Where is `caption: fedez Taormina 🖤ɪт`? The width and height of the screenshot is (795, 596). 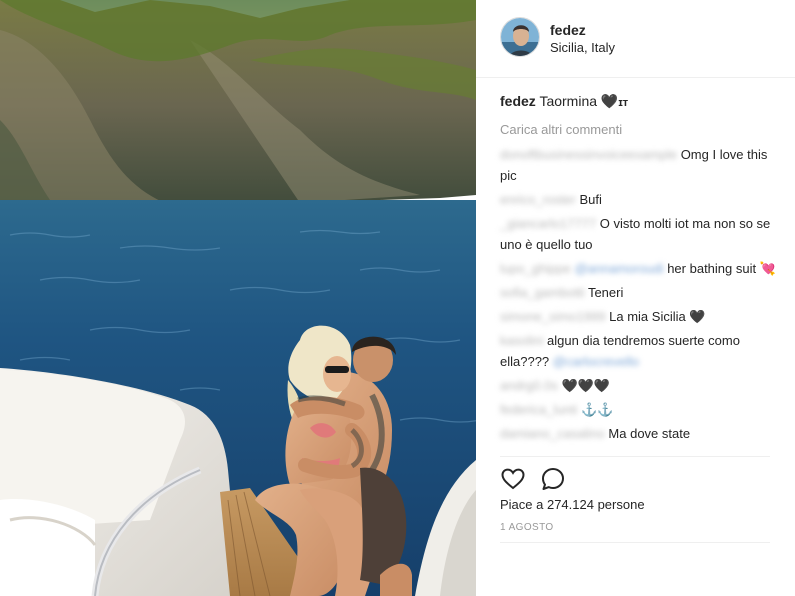 caption: fedez Taormina 🖤ɪт is located at coordinates (640, 102).